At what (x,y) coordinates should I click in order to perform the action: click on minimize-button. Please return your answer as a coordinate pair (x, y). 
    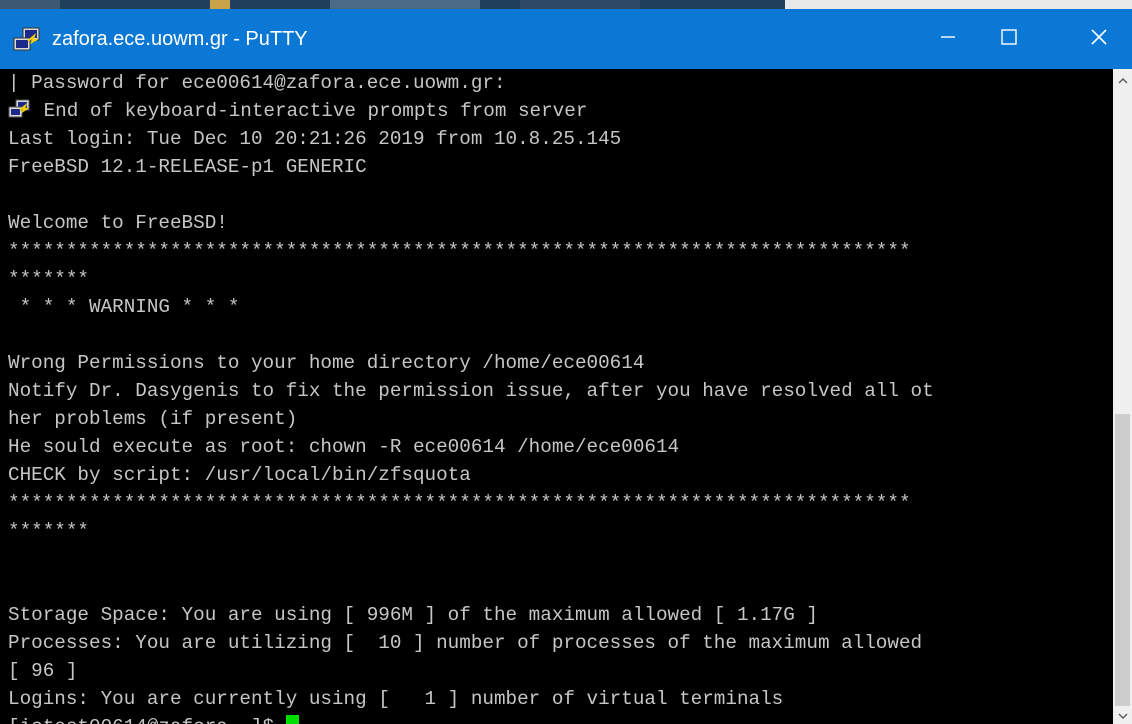
    Looking at the image, I should click on (948, 39).